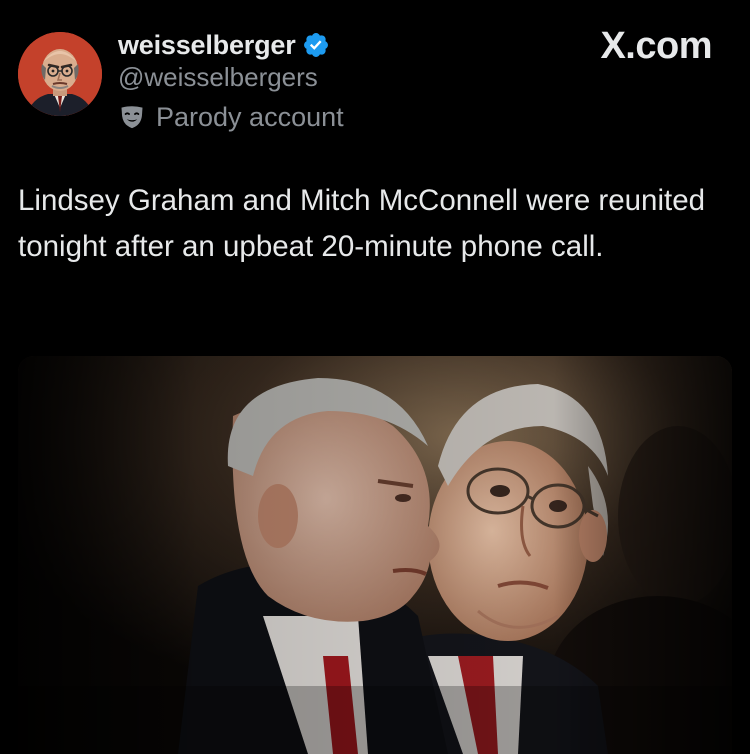 The width and height of the screenshot is (750, 754). I want to click on author-name-row: weisselberger, so click(224, 45).